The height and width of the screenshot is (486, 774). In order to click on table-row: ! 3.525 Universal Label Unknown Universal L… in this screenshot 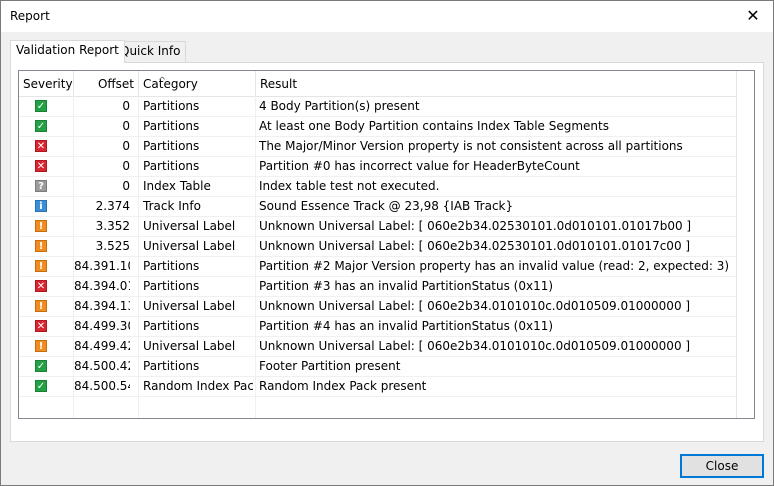, I will do `click(386, 247)`.